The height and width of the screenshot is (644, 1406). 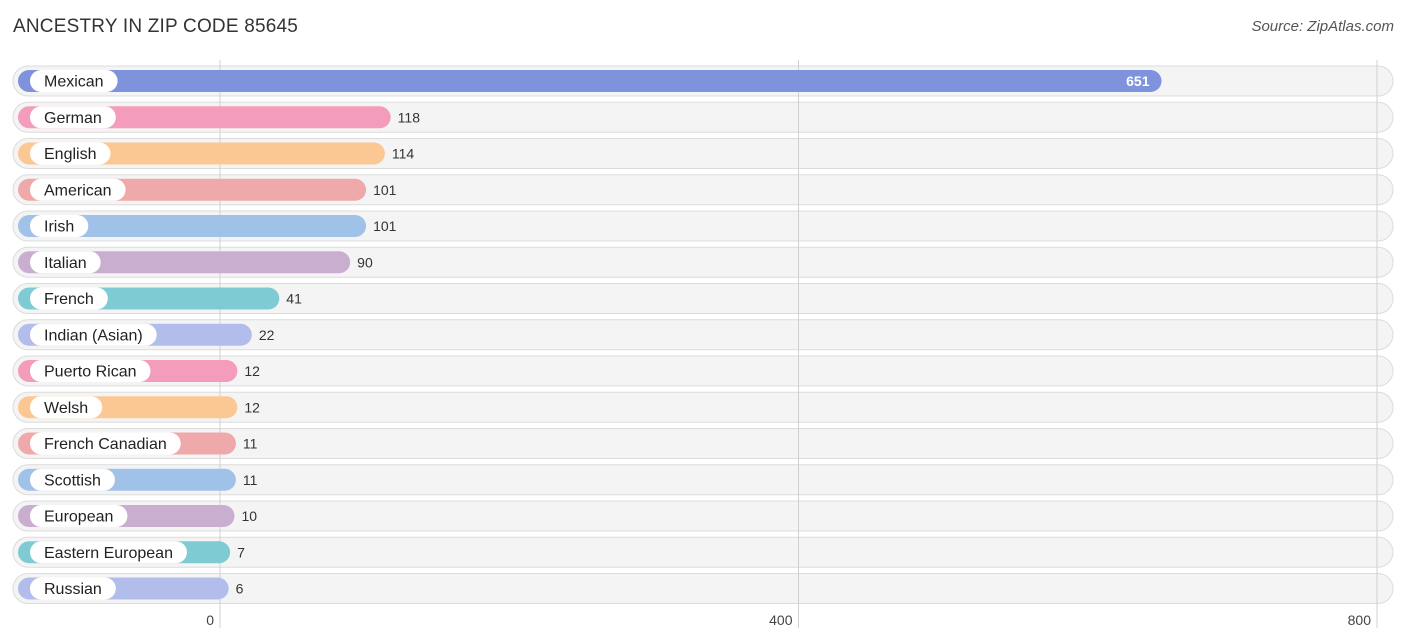 I want to click on category-label: Eastern European, so click(x=108, y=553).